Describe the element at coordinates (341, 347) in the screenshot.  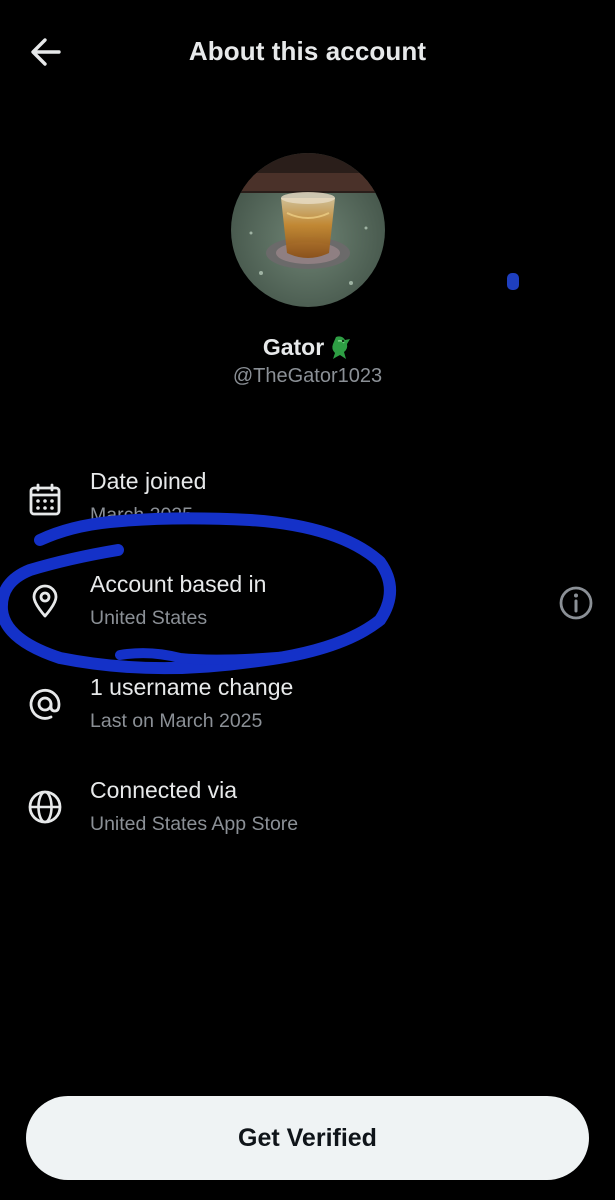
I see `crocodile-emoji` at that location.